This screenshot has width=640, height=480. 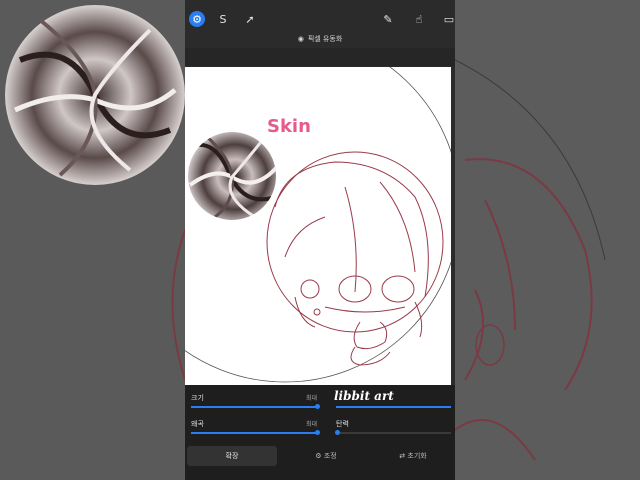 I want to click on eraser-tool-icon: ▭, so click(x=448, y=19).